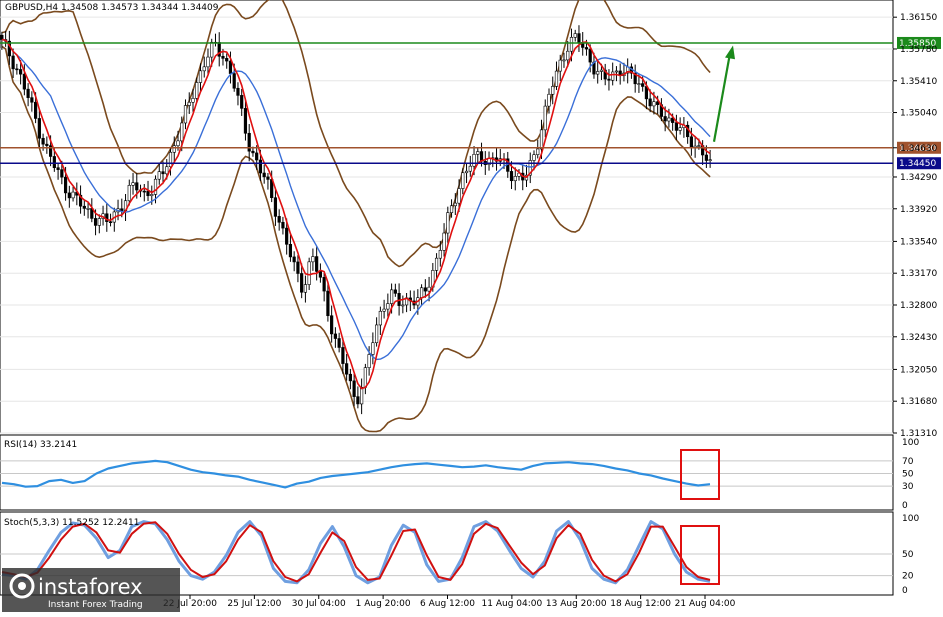 Image resolution: width=943 pixels, height=617 pixels. Describe the element at coordinates (447, 472) in the screenshot. I see `rsi-panel-frame` at that location.